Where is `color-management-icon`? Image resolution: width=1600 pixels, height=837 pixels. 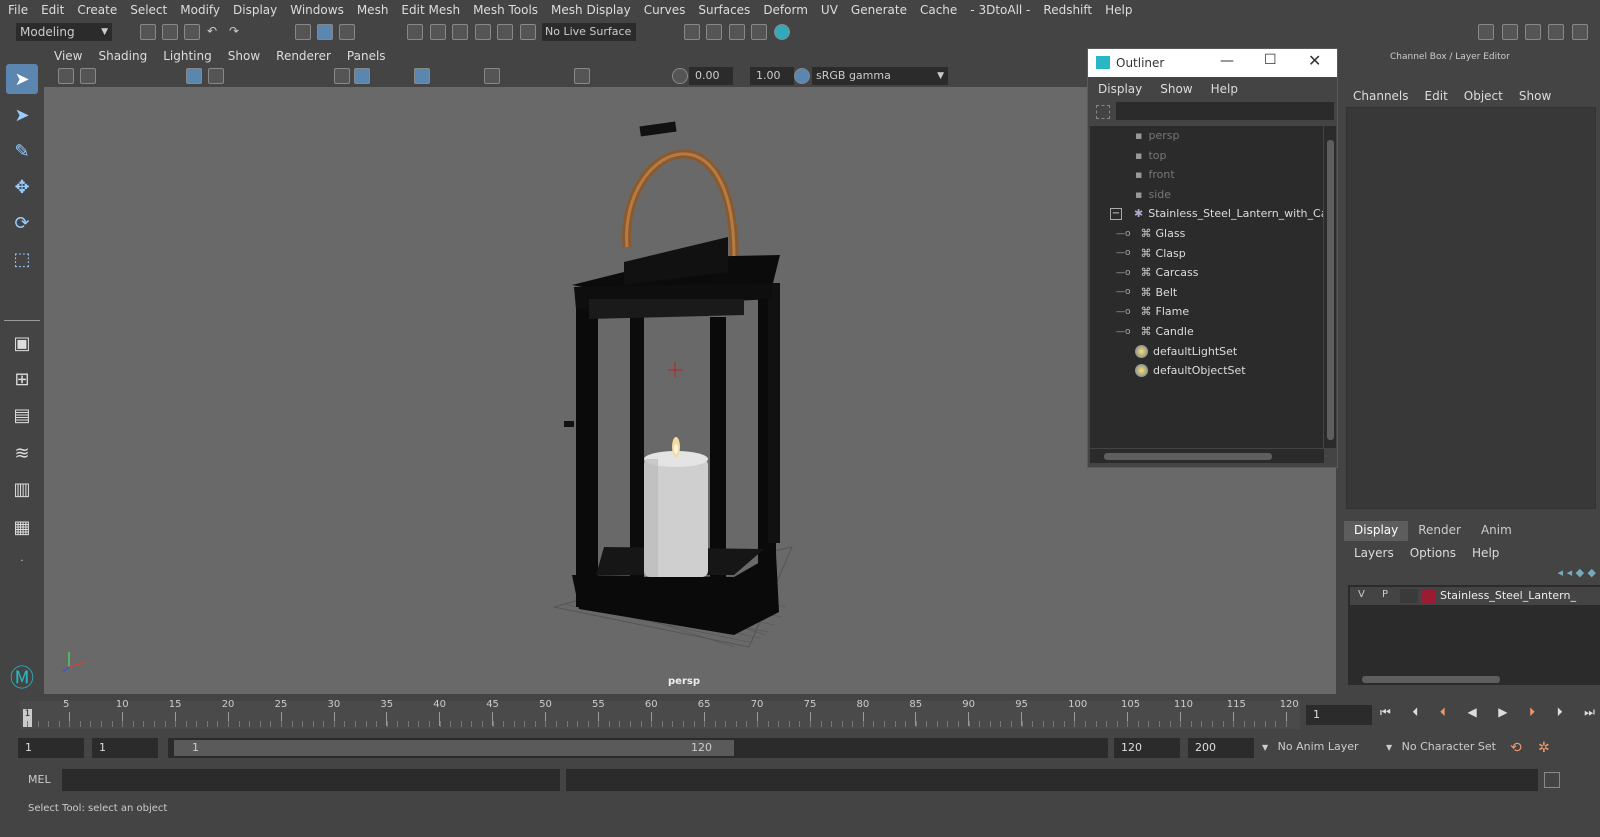 color-management-icon is located at coordinates (802, 76).